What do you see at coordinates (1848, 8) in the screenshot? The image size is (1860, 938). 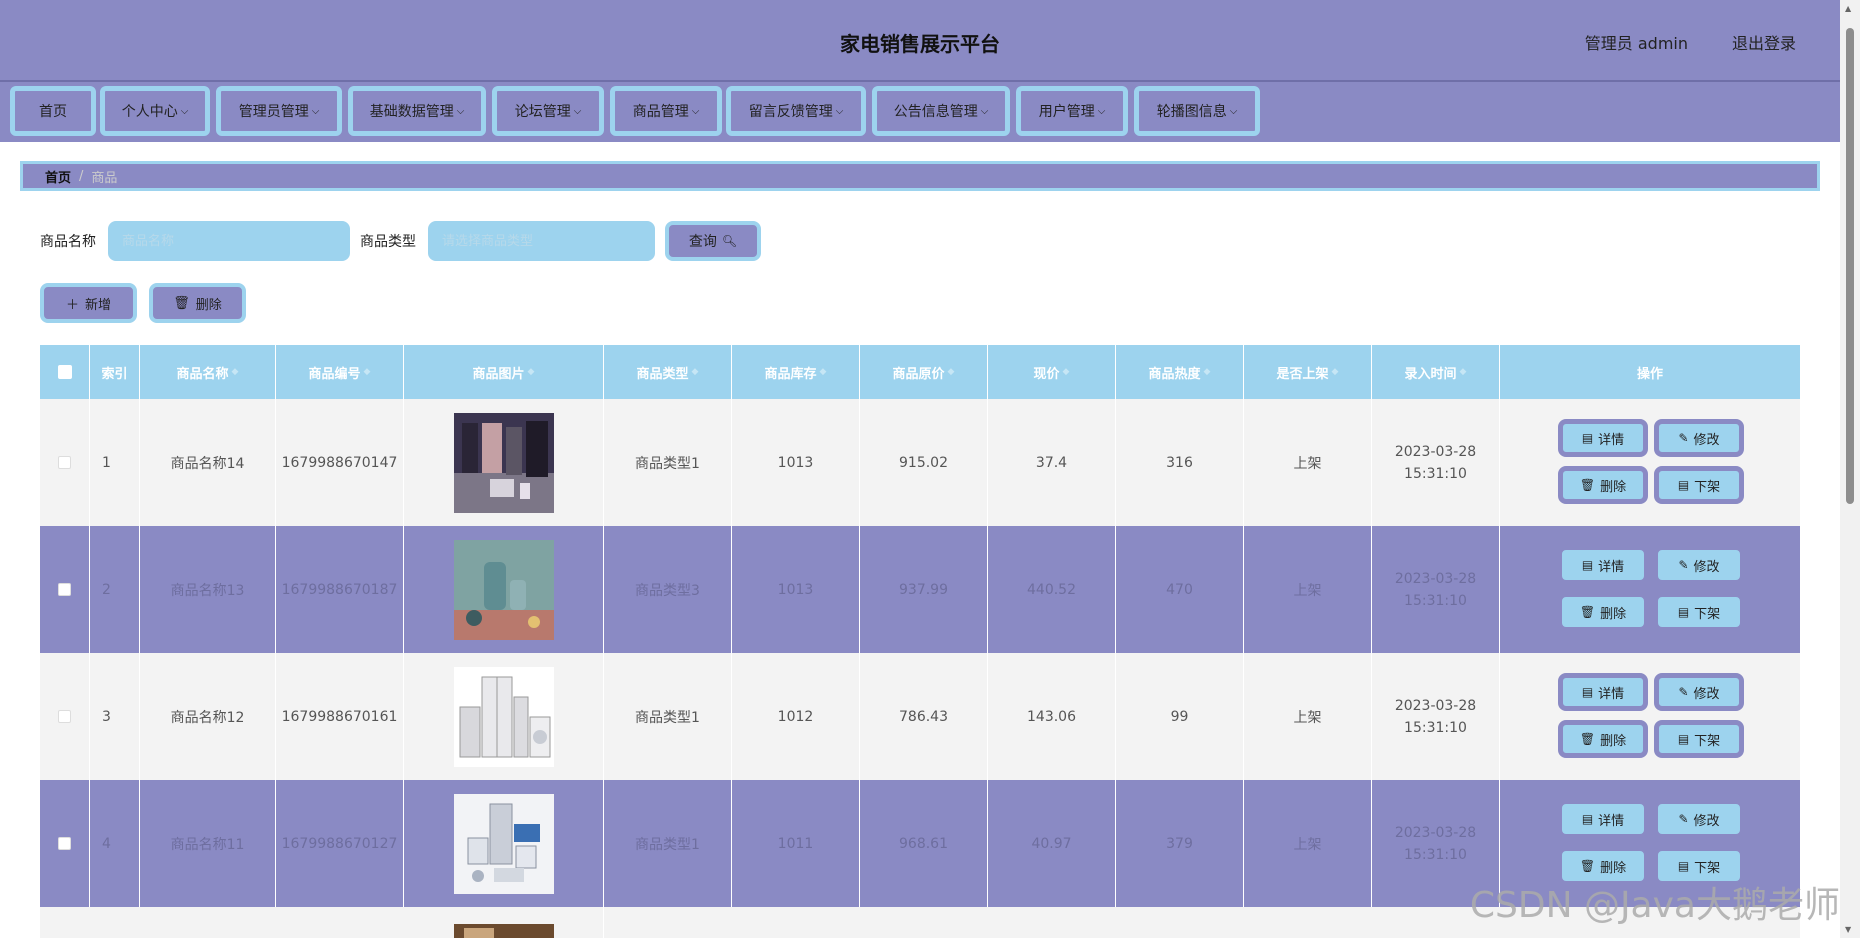 I see `scroll-up-arrow-icon: ▲` at bounding box center [1848, 8].